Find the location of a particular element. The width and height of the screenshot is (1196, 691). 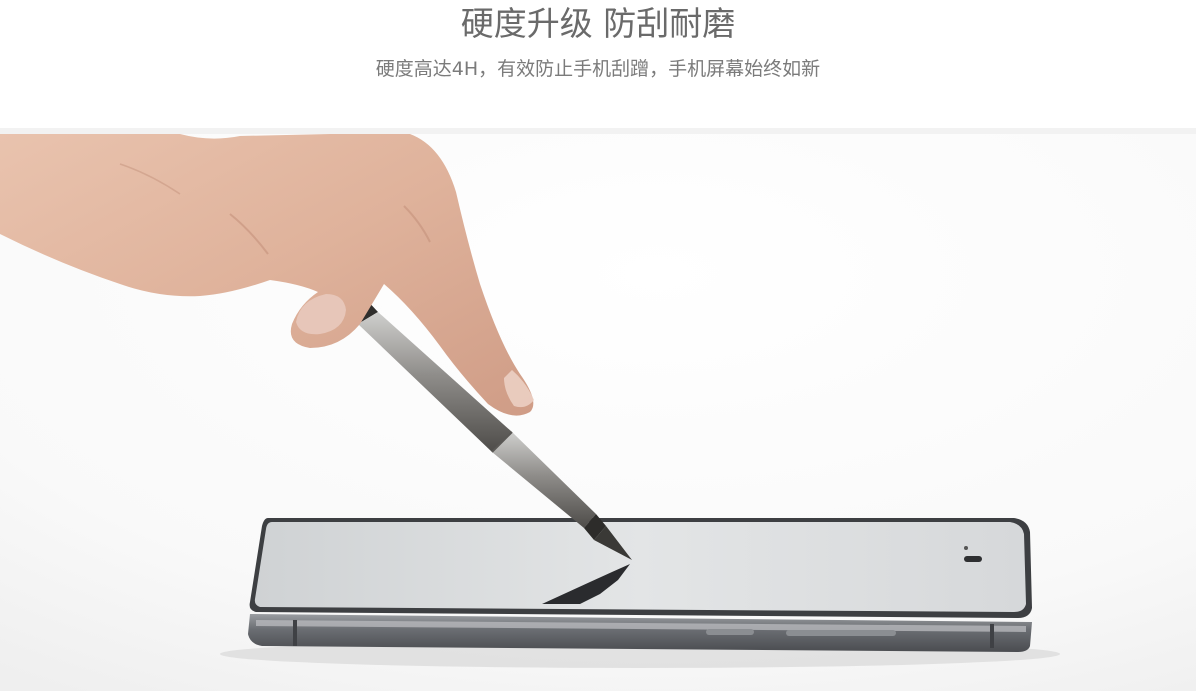

feature-title: 硬度升级 防刮耐磨 is located at coordinates (598, 23).